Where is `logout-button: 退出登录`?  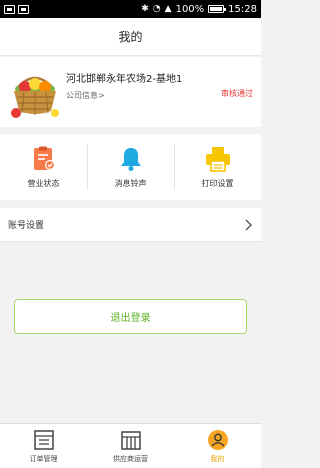 logout-button: 退出登录 is located at coordinates (130, 316).